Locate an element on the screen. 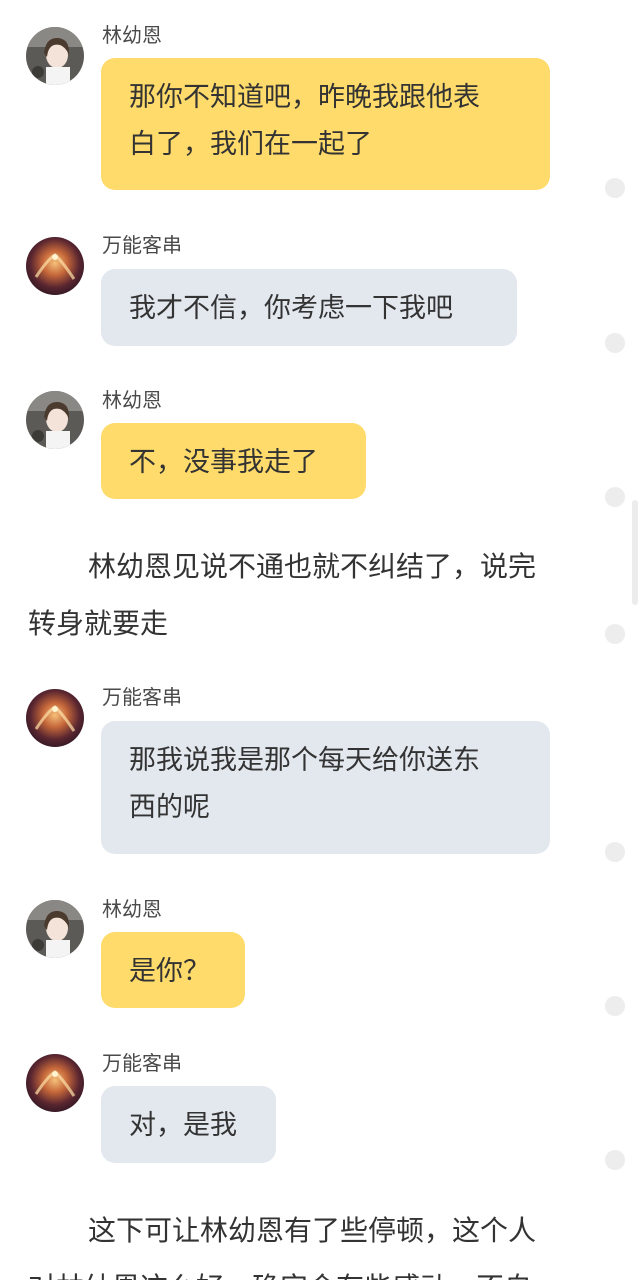  message-text: 是你？ is located at coordinates (169, 971).